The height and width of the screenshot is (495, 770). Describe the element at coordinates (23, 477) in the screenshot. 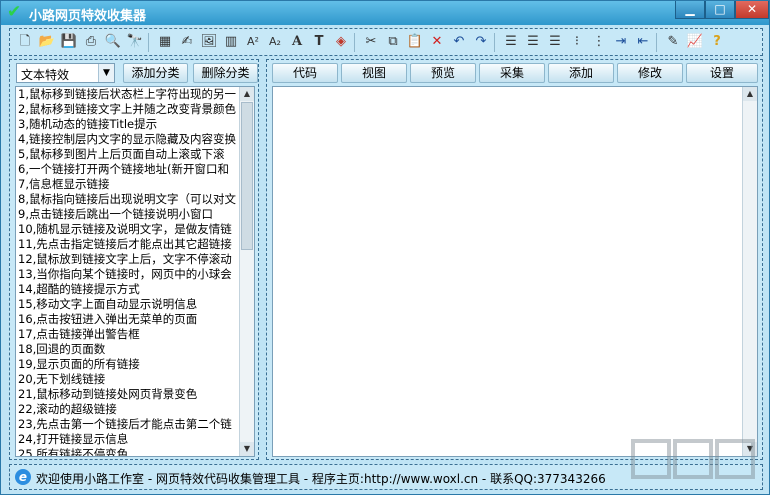

I see `browser-icon: e` at that location.